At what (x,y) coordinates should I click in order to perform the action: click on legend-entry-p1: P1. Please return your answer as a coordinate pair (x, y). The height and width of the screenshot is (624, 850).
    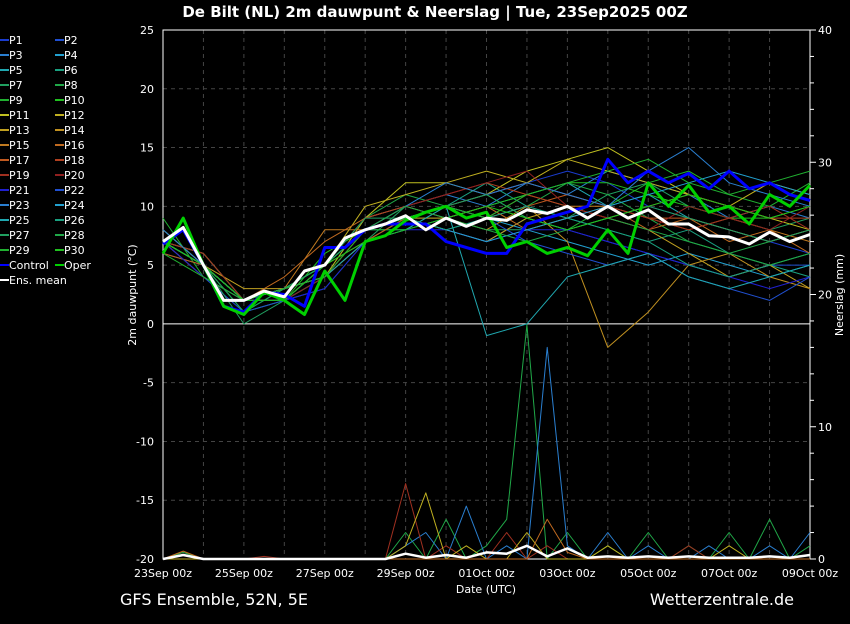
    Looking at the image, I should click on (16, 40).